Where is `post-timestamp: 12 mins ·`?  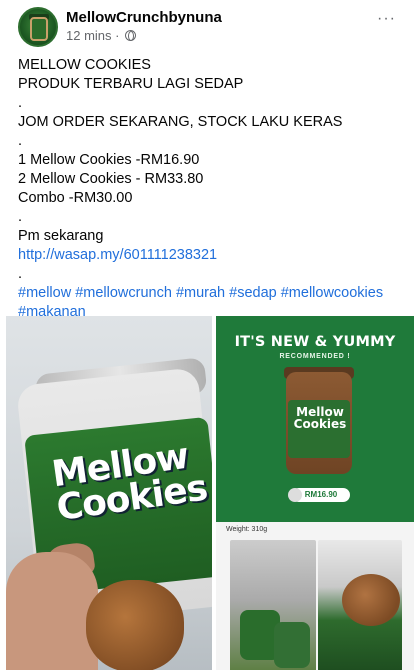 post-timestamp: 12 mins · is located at coordinates (101, 35).